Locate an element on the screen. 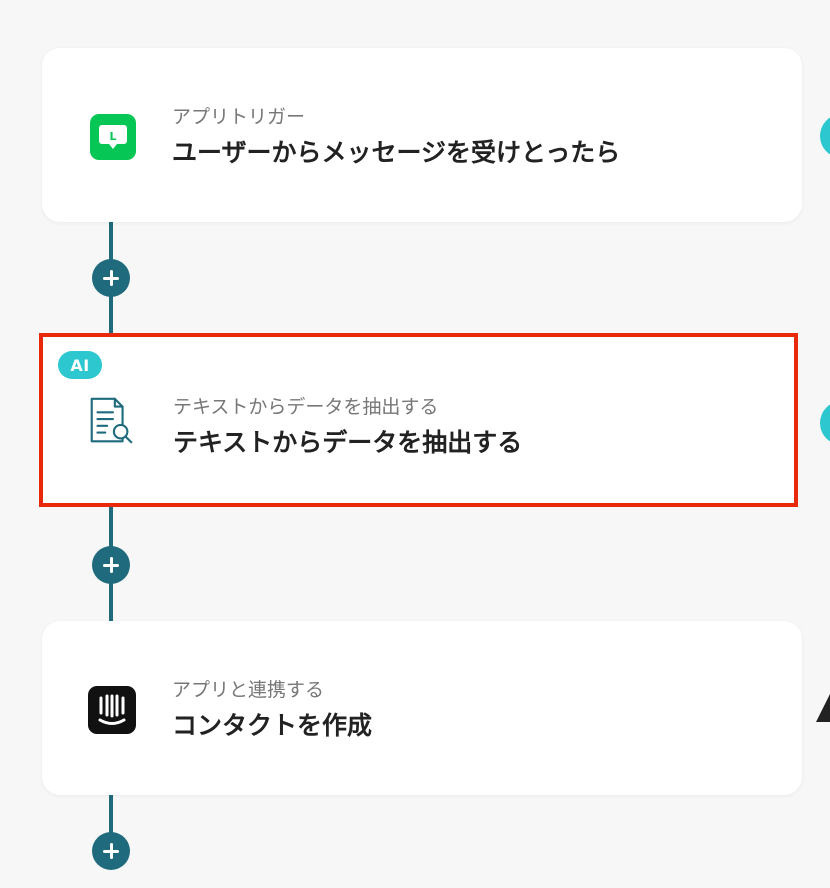  ai-badge: AI is located at coordinates (80, 365).